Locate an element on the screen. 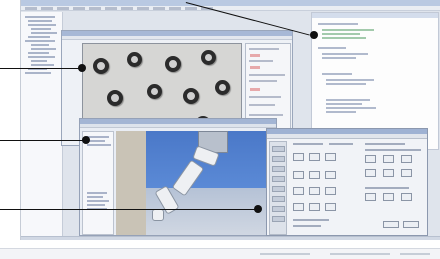 The height and width of the screenshot is (259, 440). teach-tabs is located at coordinates (347, 136).